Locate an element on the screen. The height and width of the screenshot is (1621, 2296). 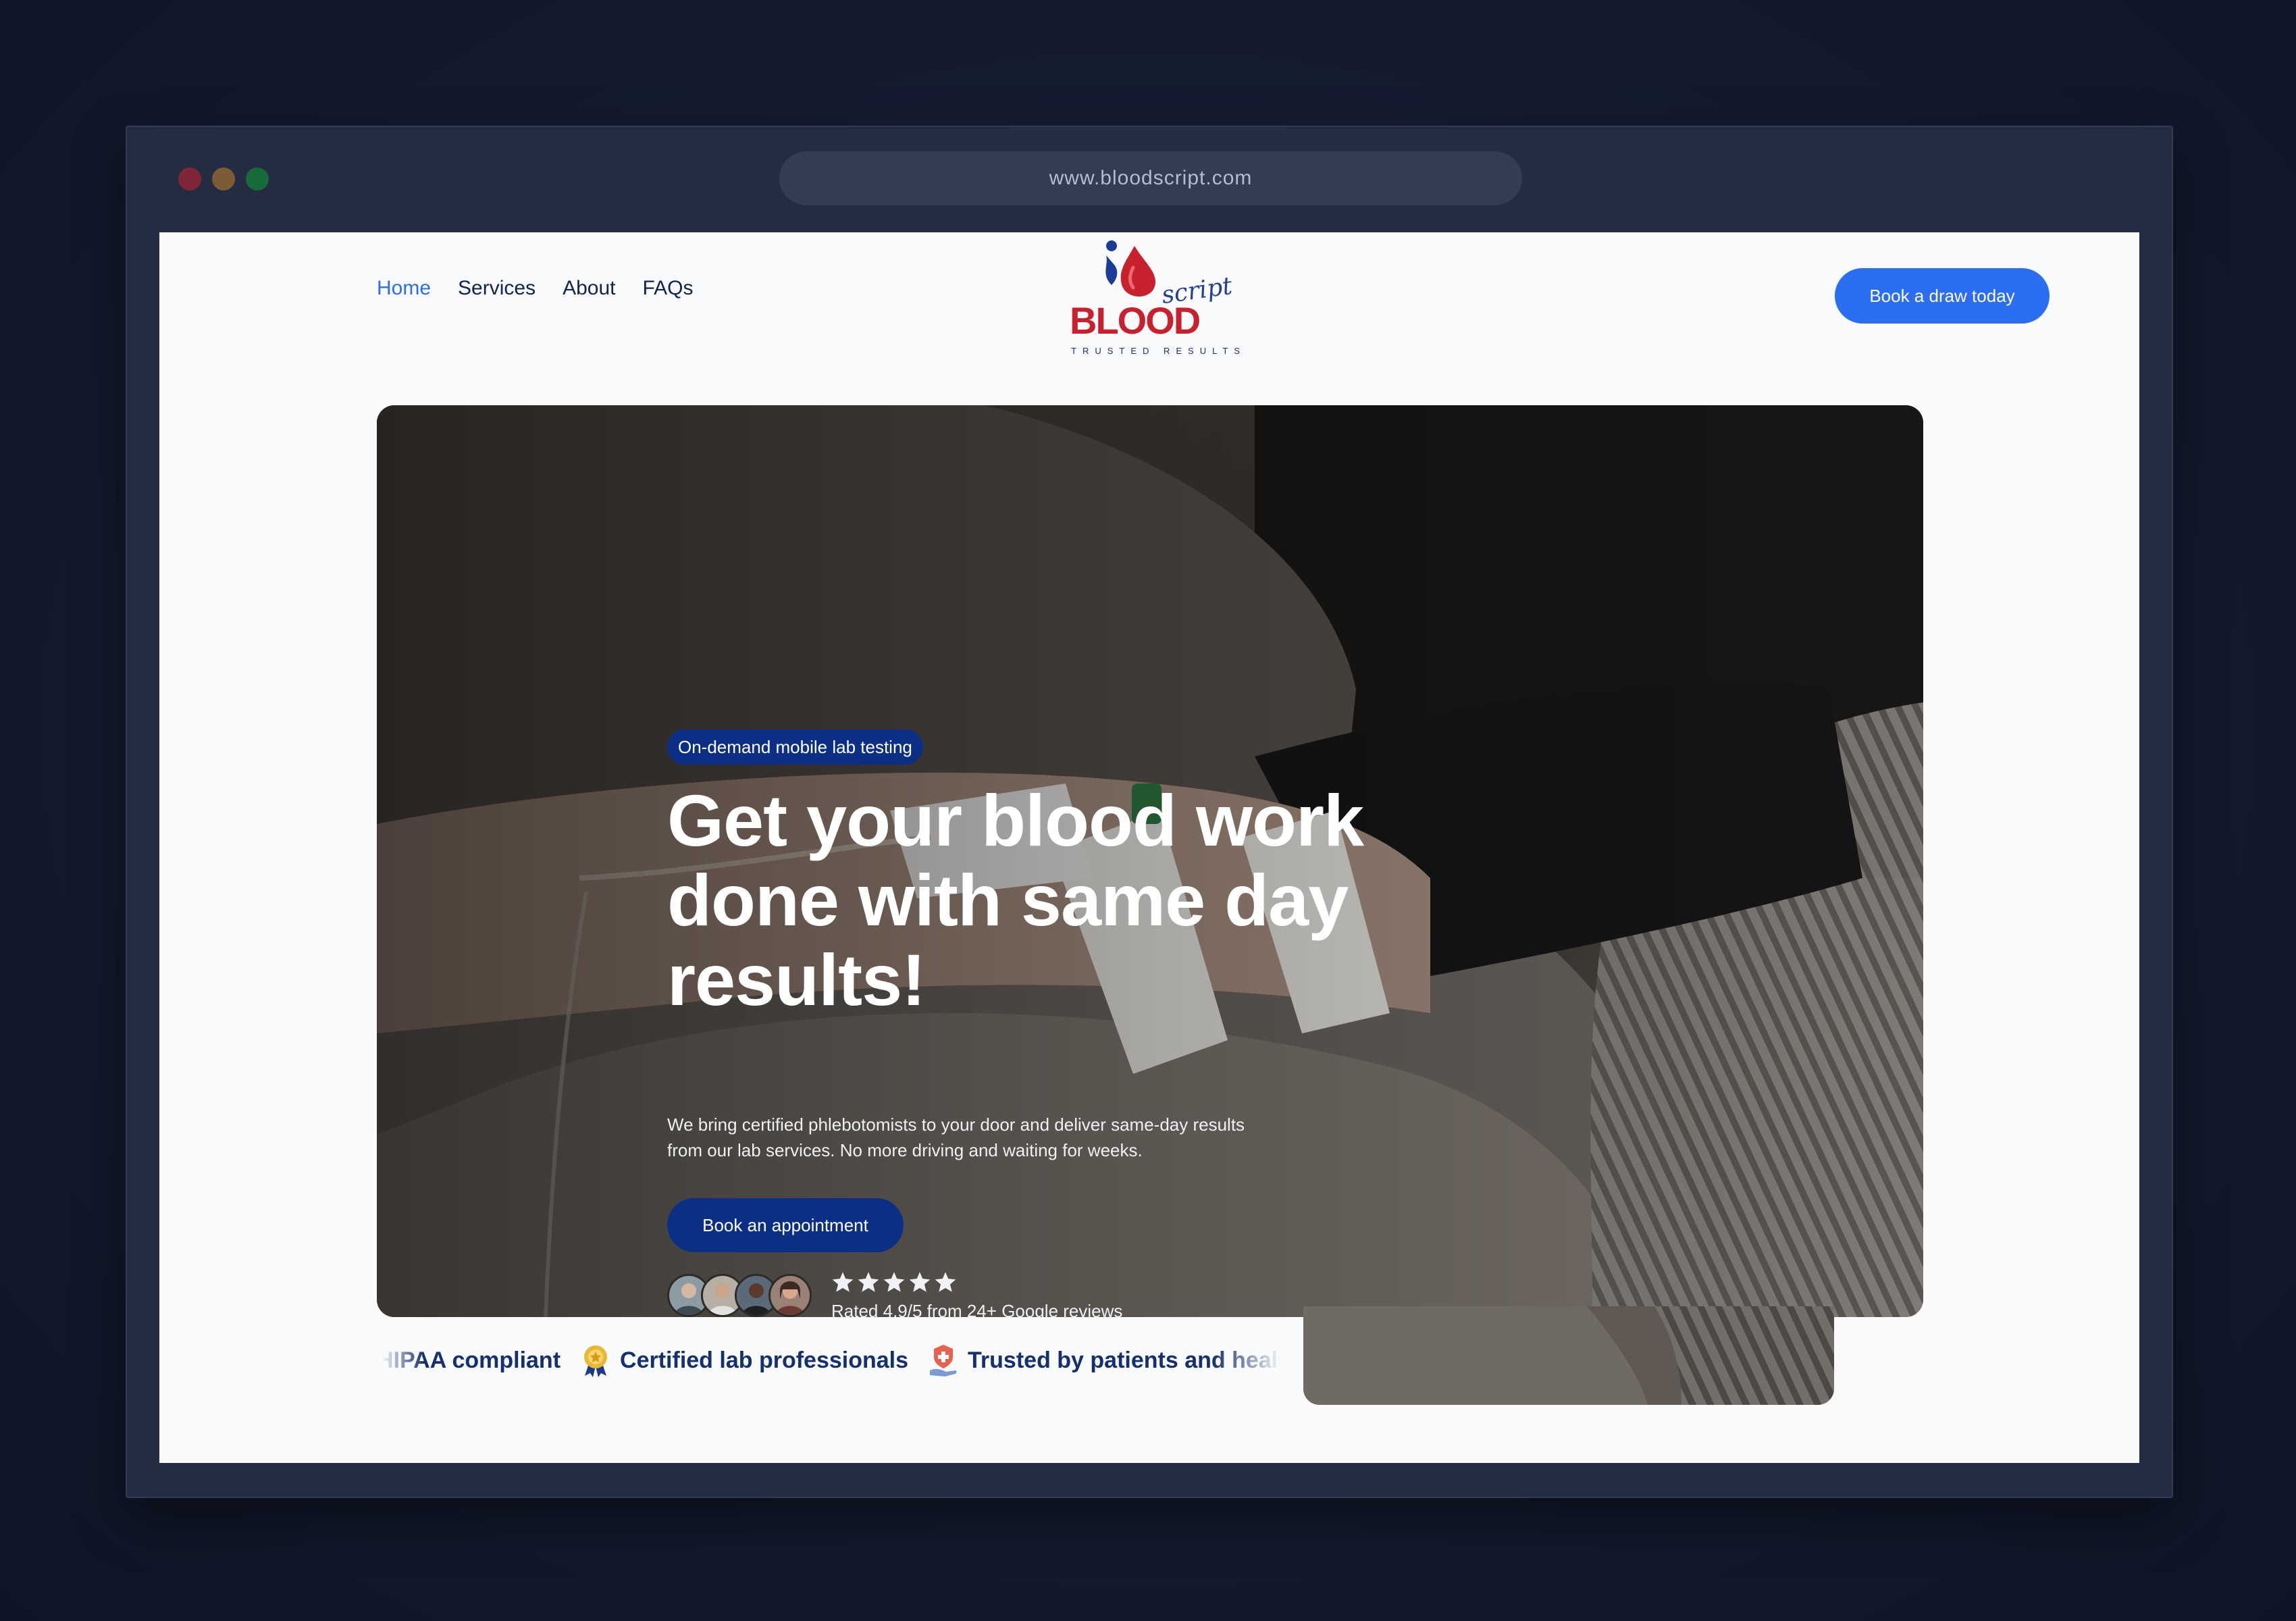
hero-photo-tab is located at coordinates (1568, 1355).